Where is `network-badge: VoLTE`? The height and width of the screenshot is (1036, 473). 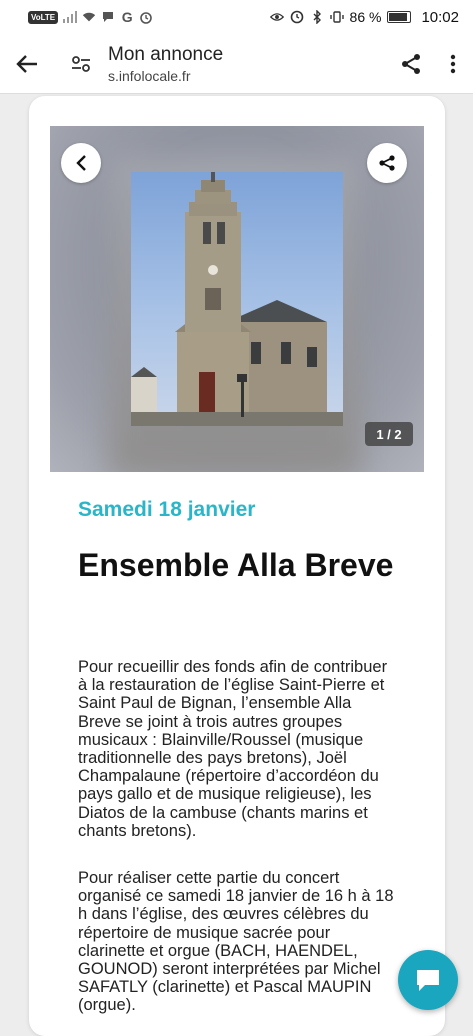 network-badge: VoLTE is located at coordinates (43, 17).